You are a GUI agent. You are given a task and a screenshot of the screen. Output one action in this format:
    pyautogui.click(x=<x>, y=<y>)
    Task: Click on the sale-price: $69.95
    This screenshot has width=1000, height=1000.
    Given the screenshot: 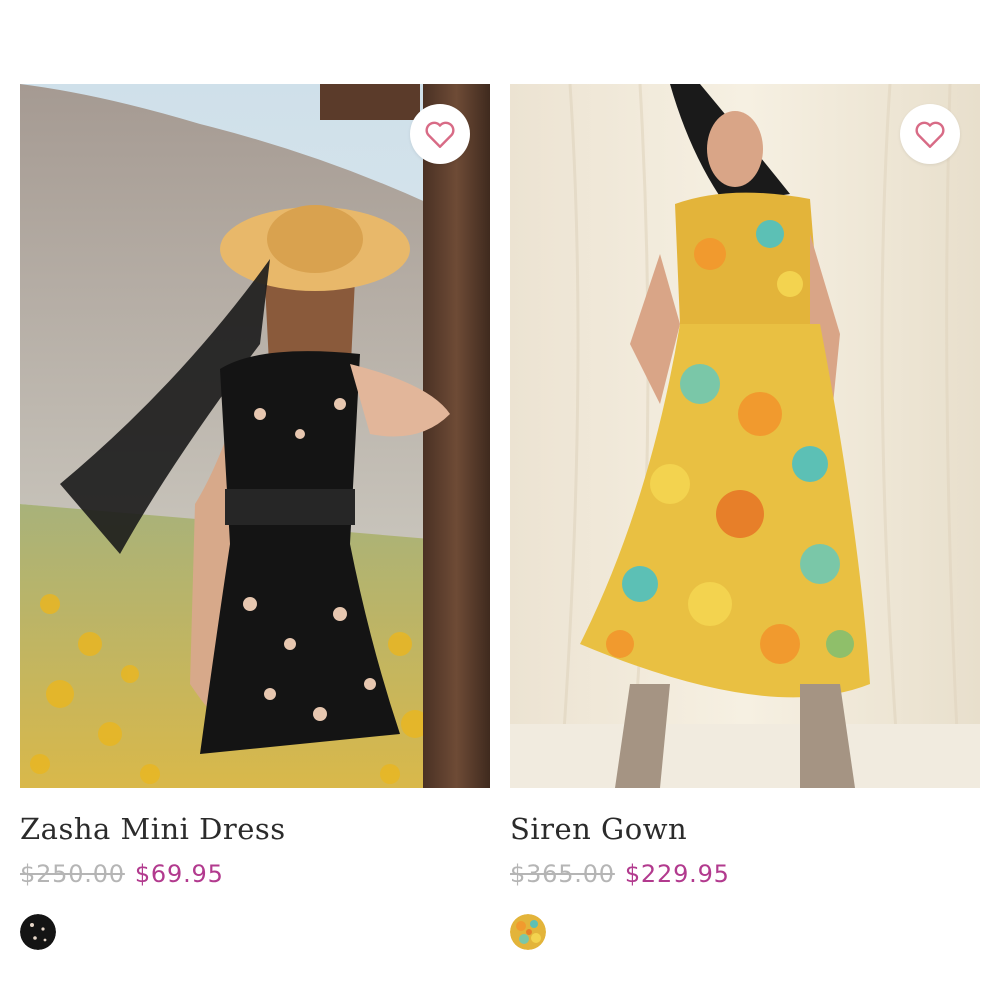 What is the action you would take?
    pyautogui.click(x=179, y=874)
    